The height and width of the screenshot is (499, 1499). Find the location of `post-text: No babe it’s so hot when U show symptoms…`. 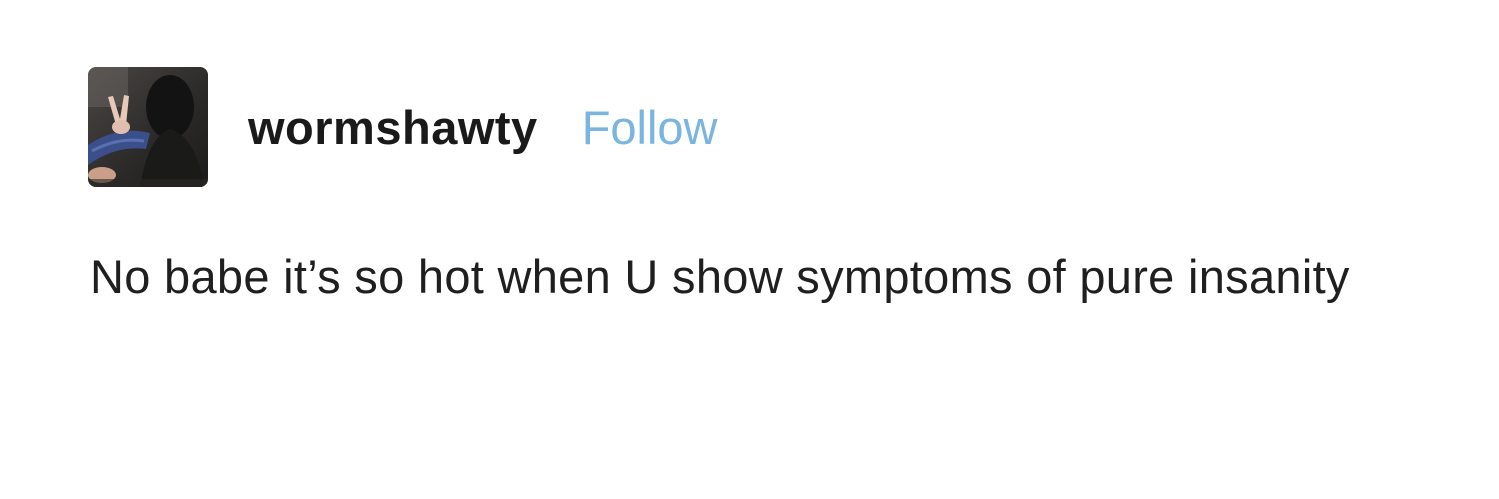

post-text: No babe it’s so hot when U show symptoms… is located at coordinates (720, 276).